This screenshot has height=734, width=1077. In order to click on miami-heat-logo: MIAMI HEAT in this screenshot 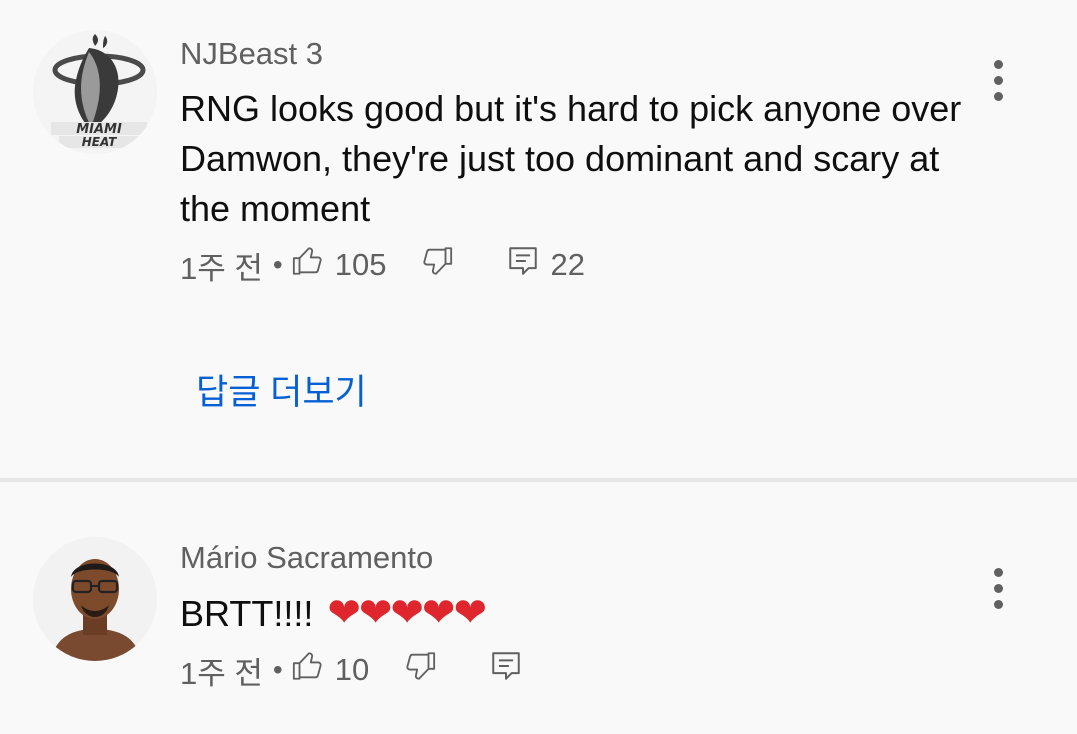, I will do `click(95, 92)`.